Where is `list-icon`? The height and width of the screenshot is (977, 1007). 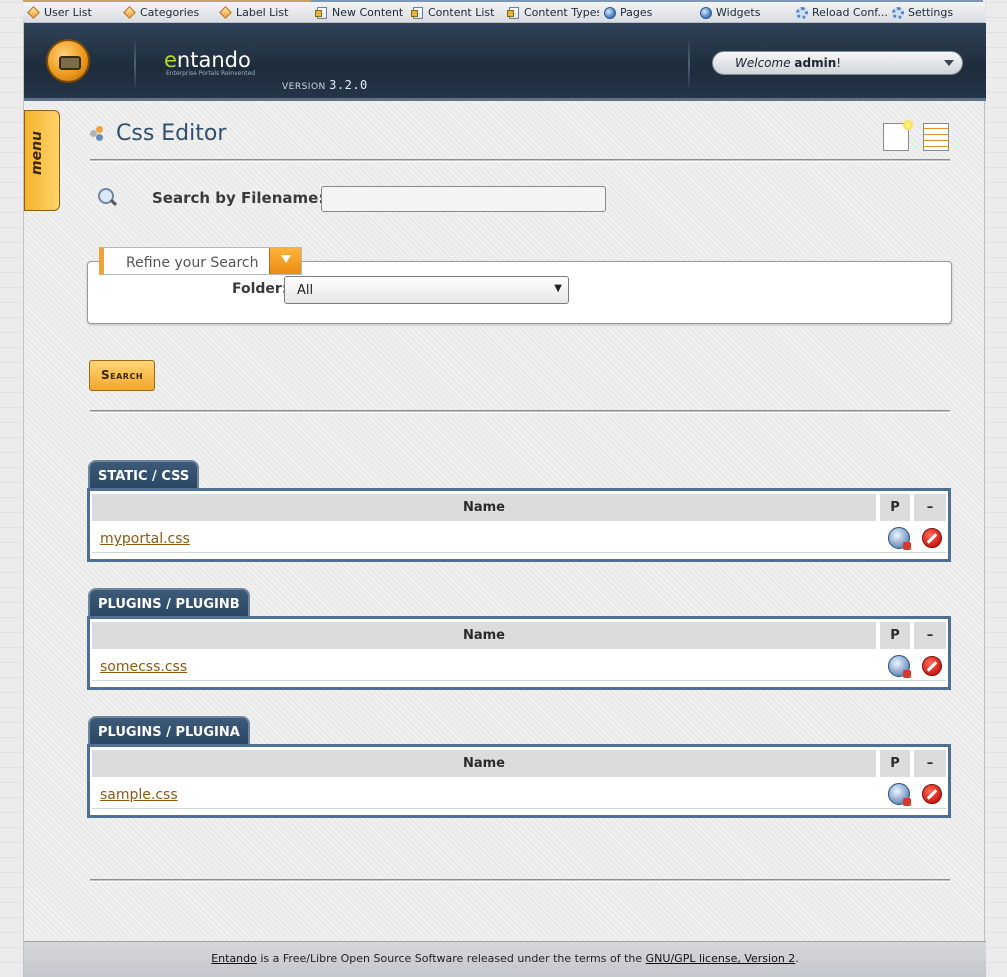
list-icon is located at coordinates (936, 137).